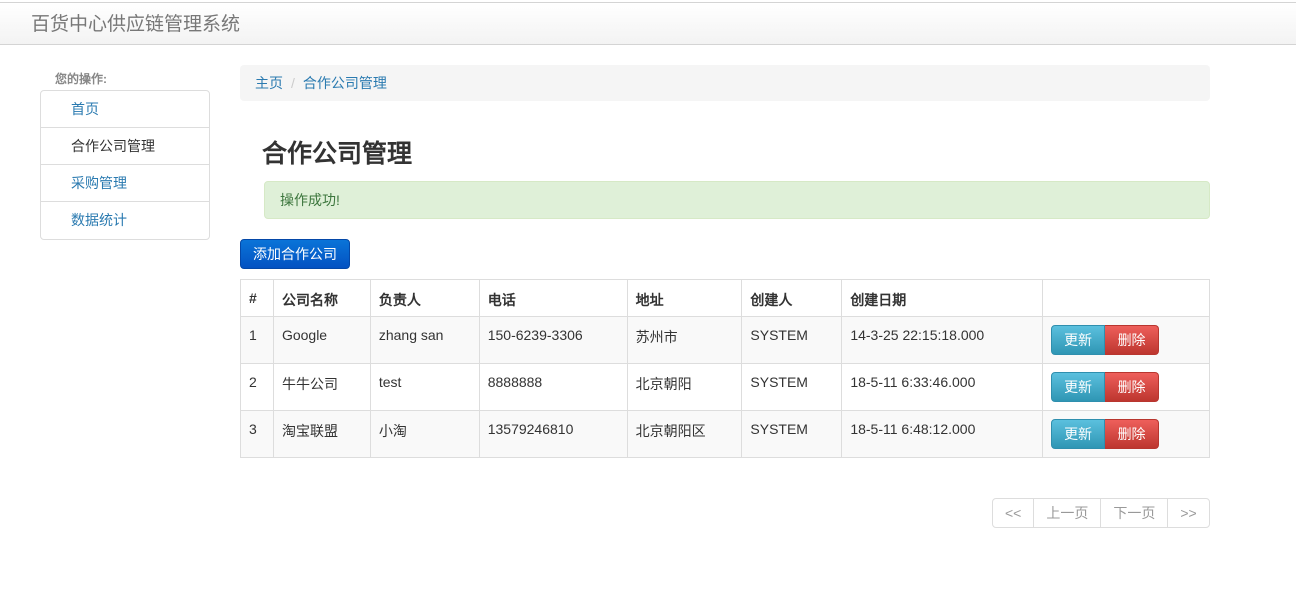 This screenshot has width=1296, height=600. I want to click on sidebar-heading: 您的操作:, so click(81, 79).